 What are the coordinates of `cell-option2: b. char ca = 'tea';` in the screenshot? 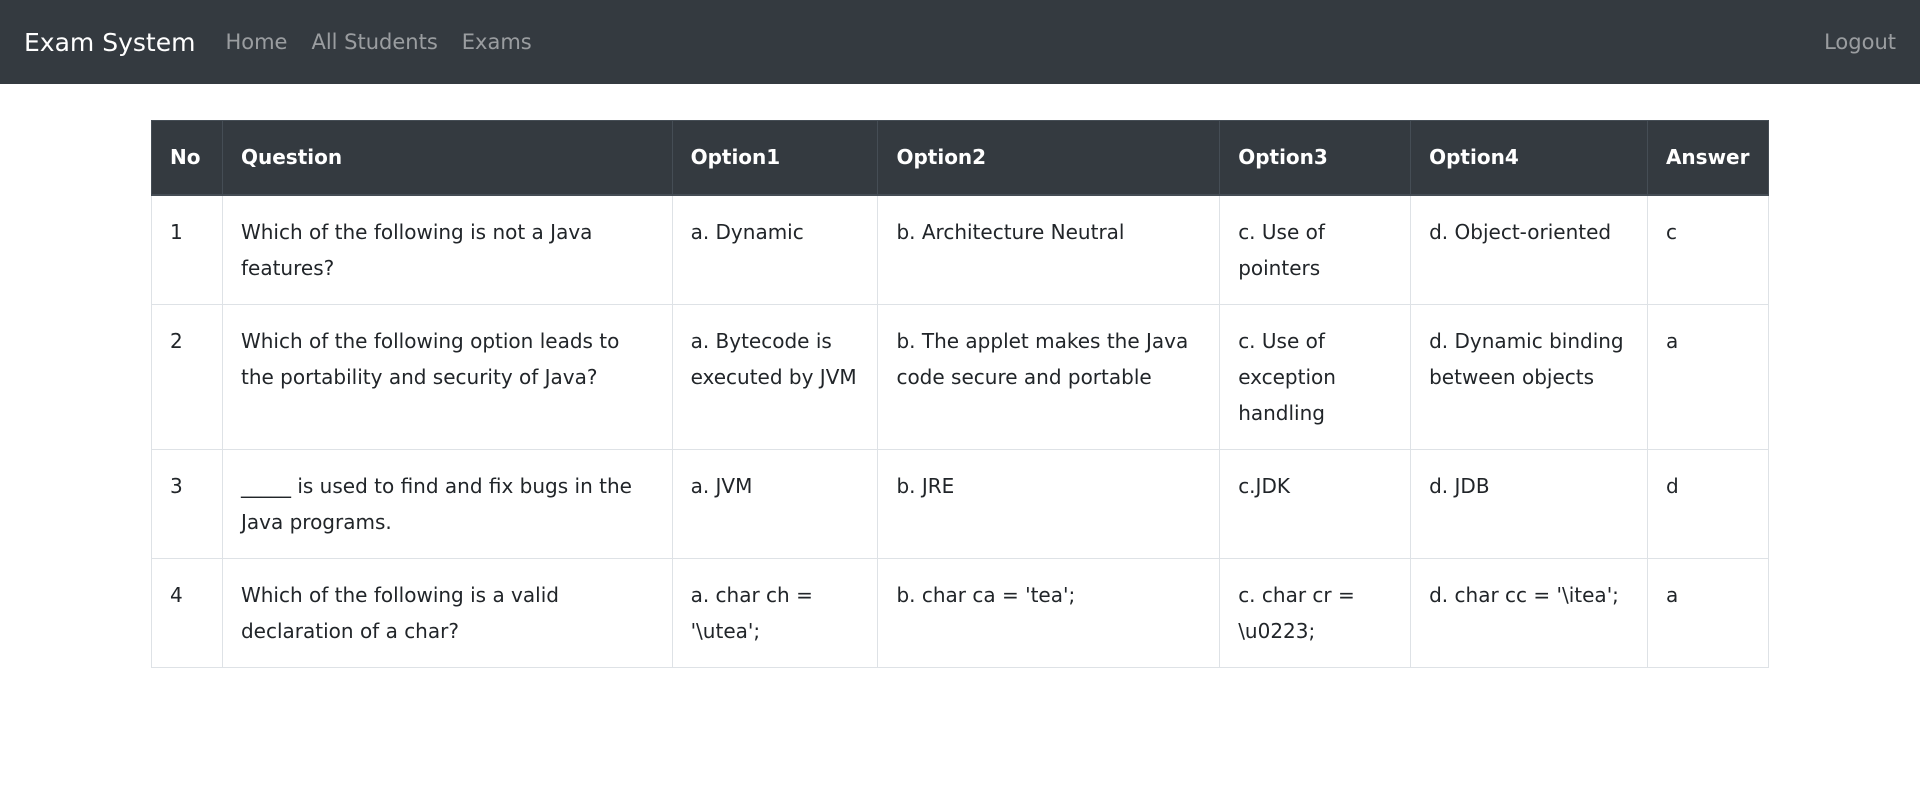 It's located at (1049, 612).